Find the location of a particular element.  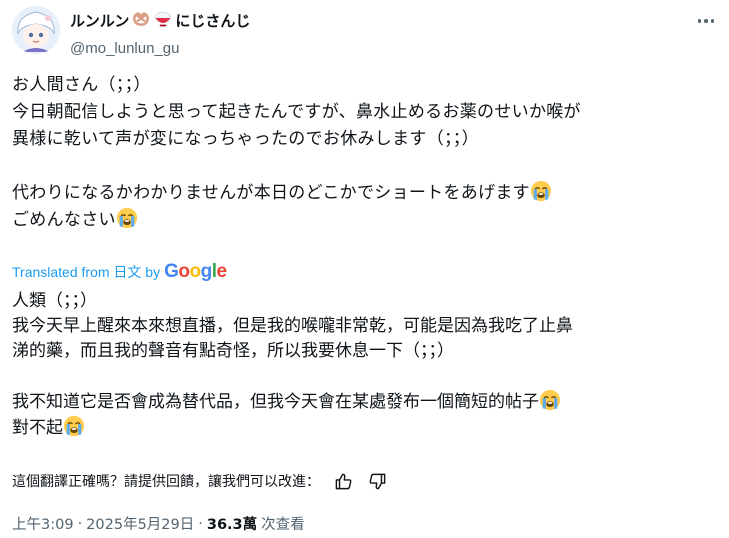

thumbs-up-icon is located at coordinates (343, 481).